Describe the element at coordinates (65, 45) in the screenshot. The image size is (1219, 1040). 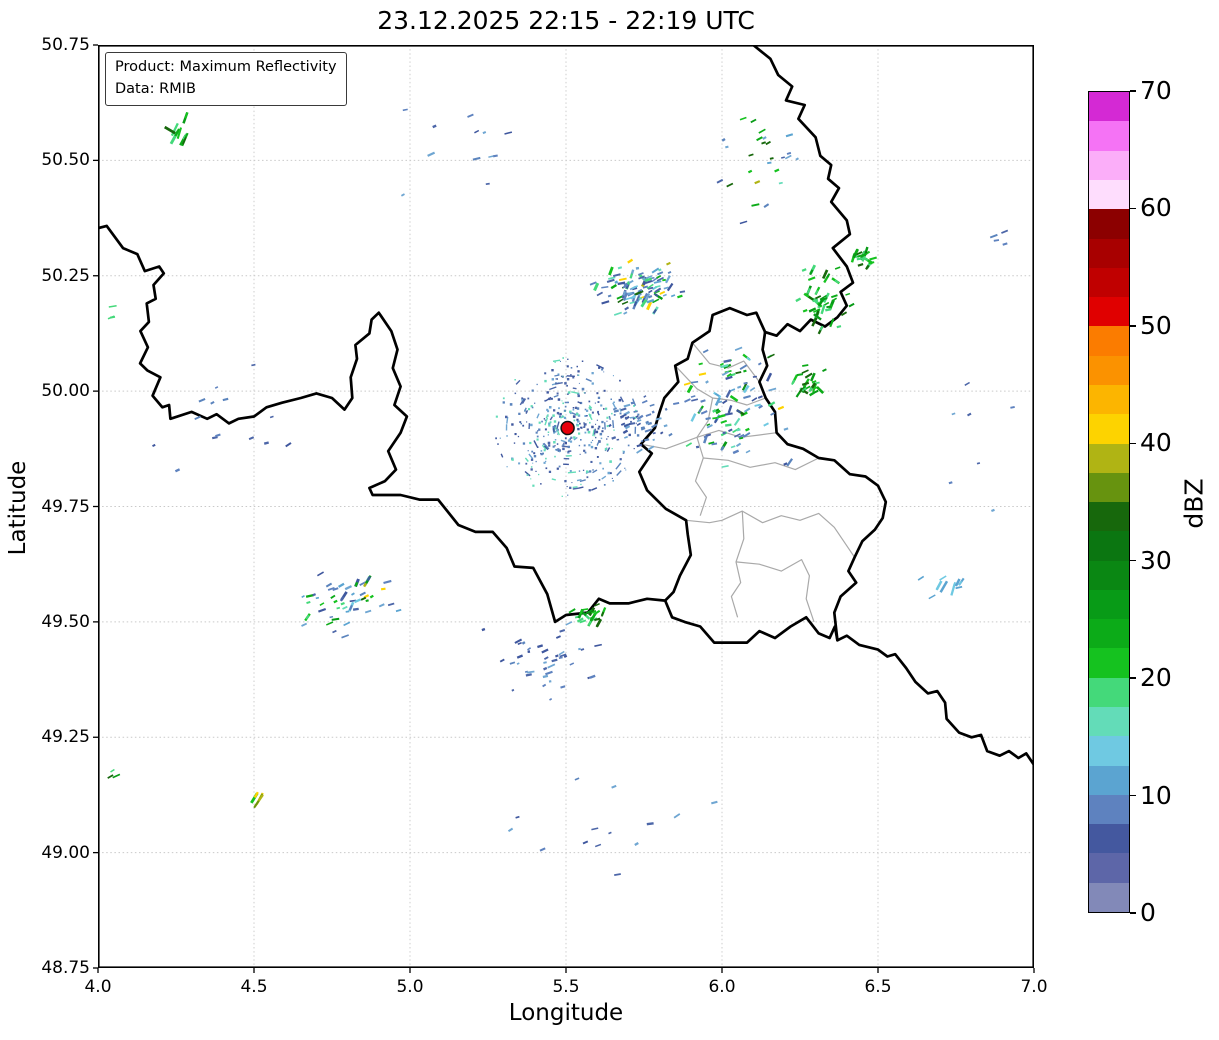
I see `y-tick-label: 50.75` at that location.